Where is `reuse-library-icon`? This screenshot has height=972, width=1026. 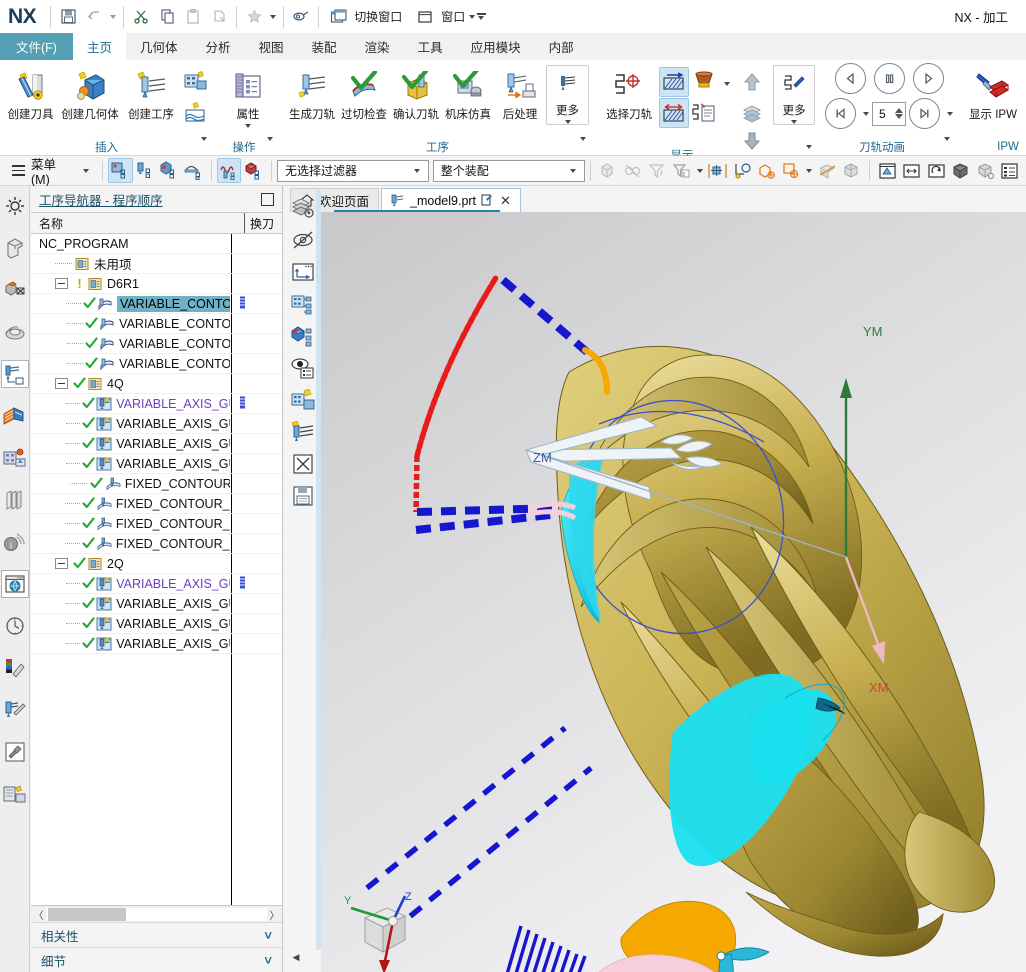 reuse-library-icon is located at coordinates (15, 332).